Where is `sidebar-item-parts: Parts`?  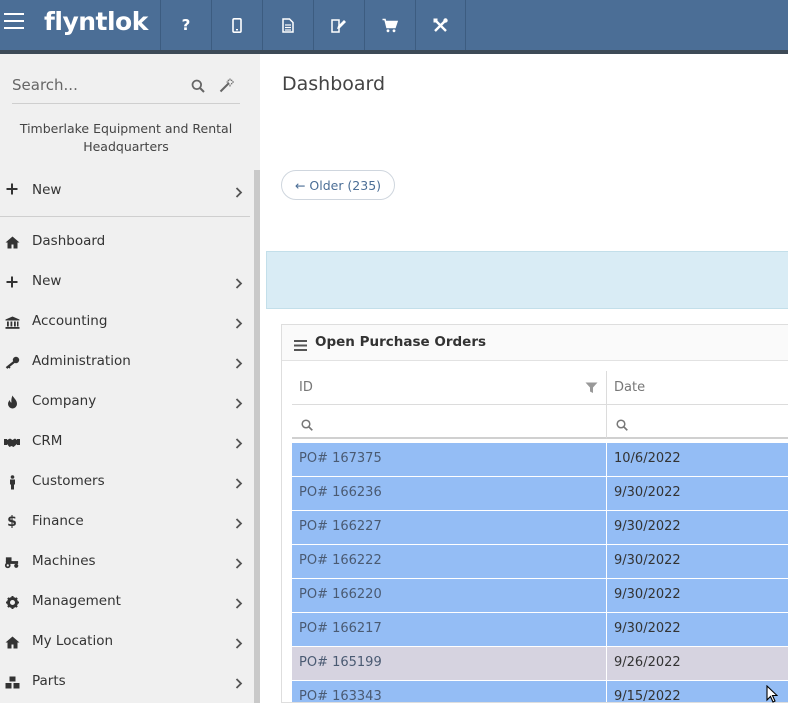
sidebar-item-parts: Parts is located at coordinates (126, 691).